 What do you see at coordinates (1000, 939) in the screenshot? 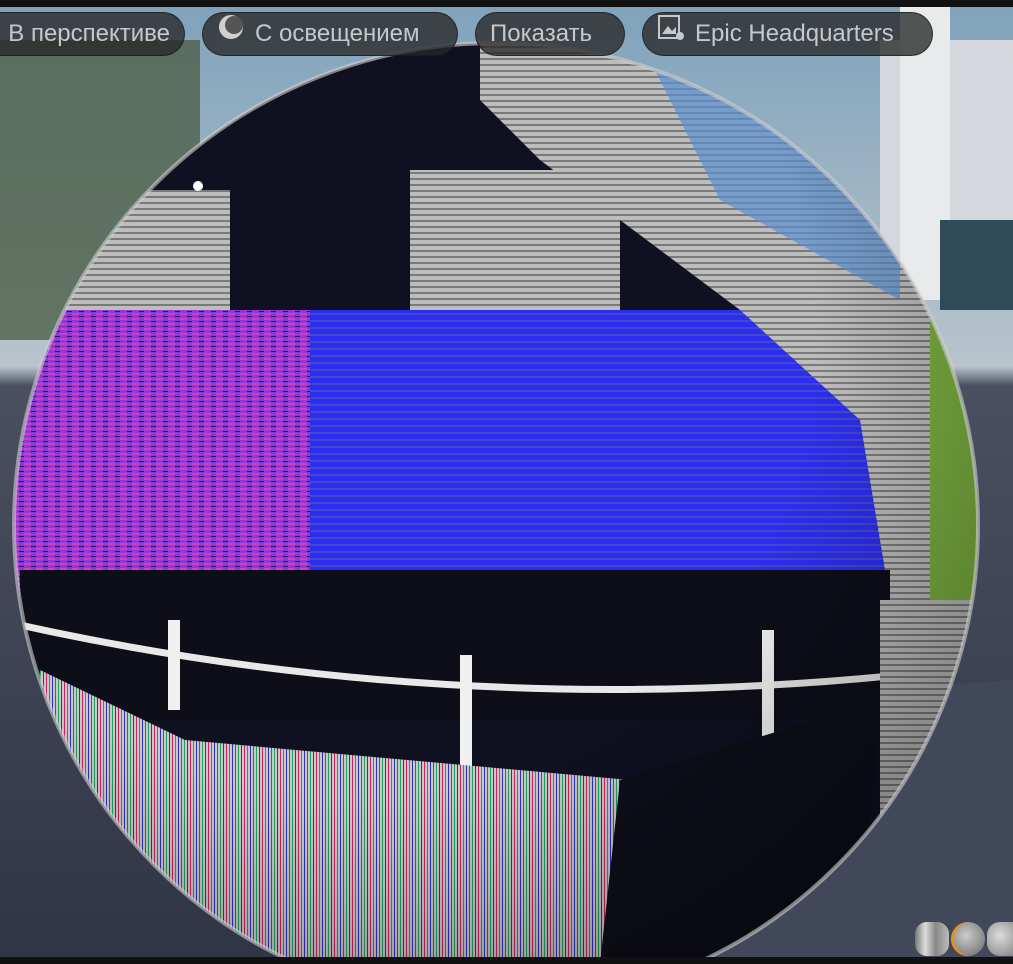
I see `plane-preview-icon` at bounding box center [1000, 939].